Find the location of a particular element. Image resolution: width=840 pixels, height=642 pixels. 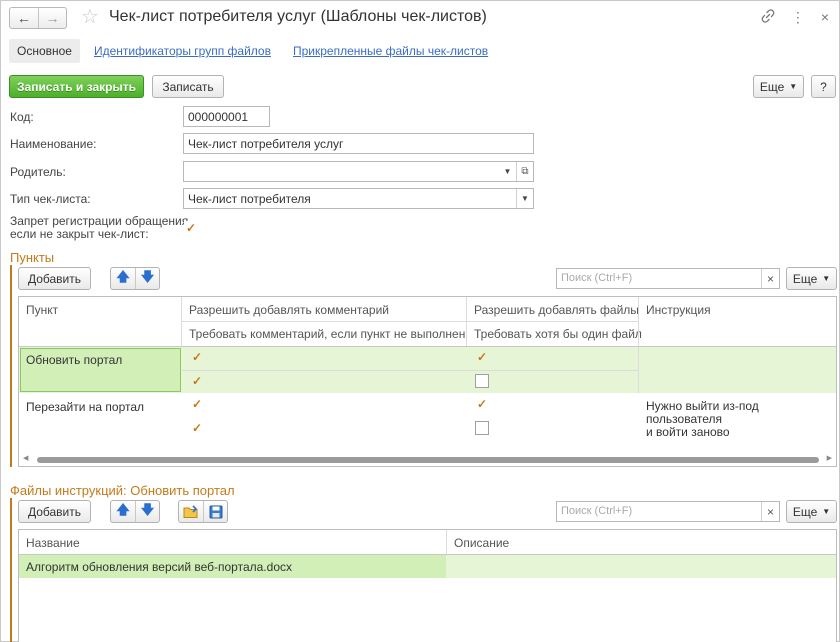

parent-label: Родитель: is located at coordinates (38, 172).